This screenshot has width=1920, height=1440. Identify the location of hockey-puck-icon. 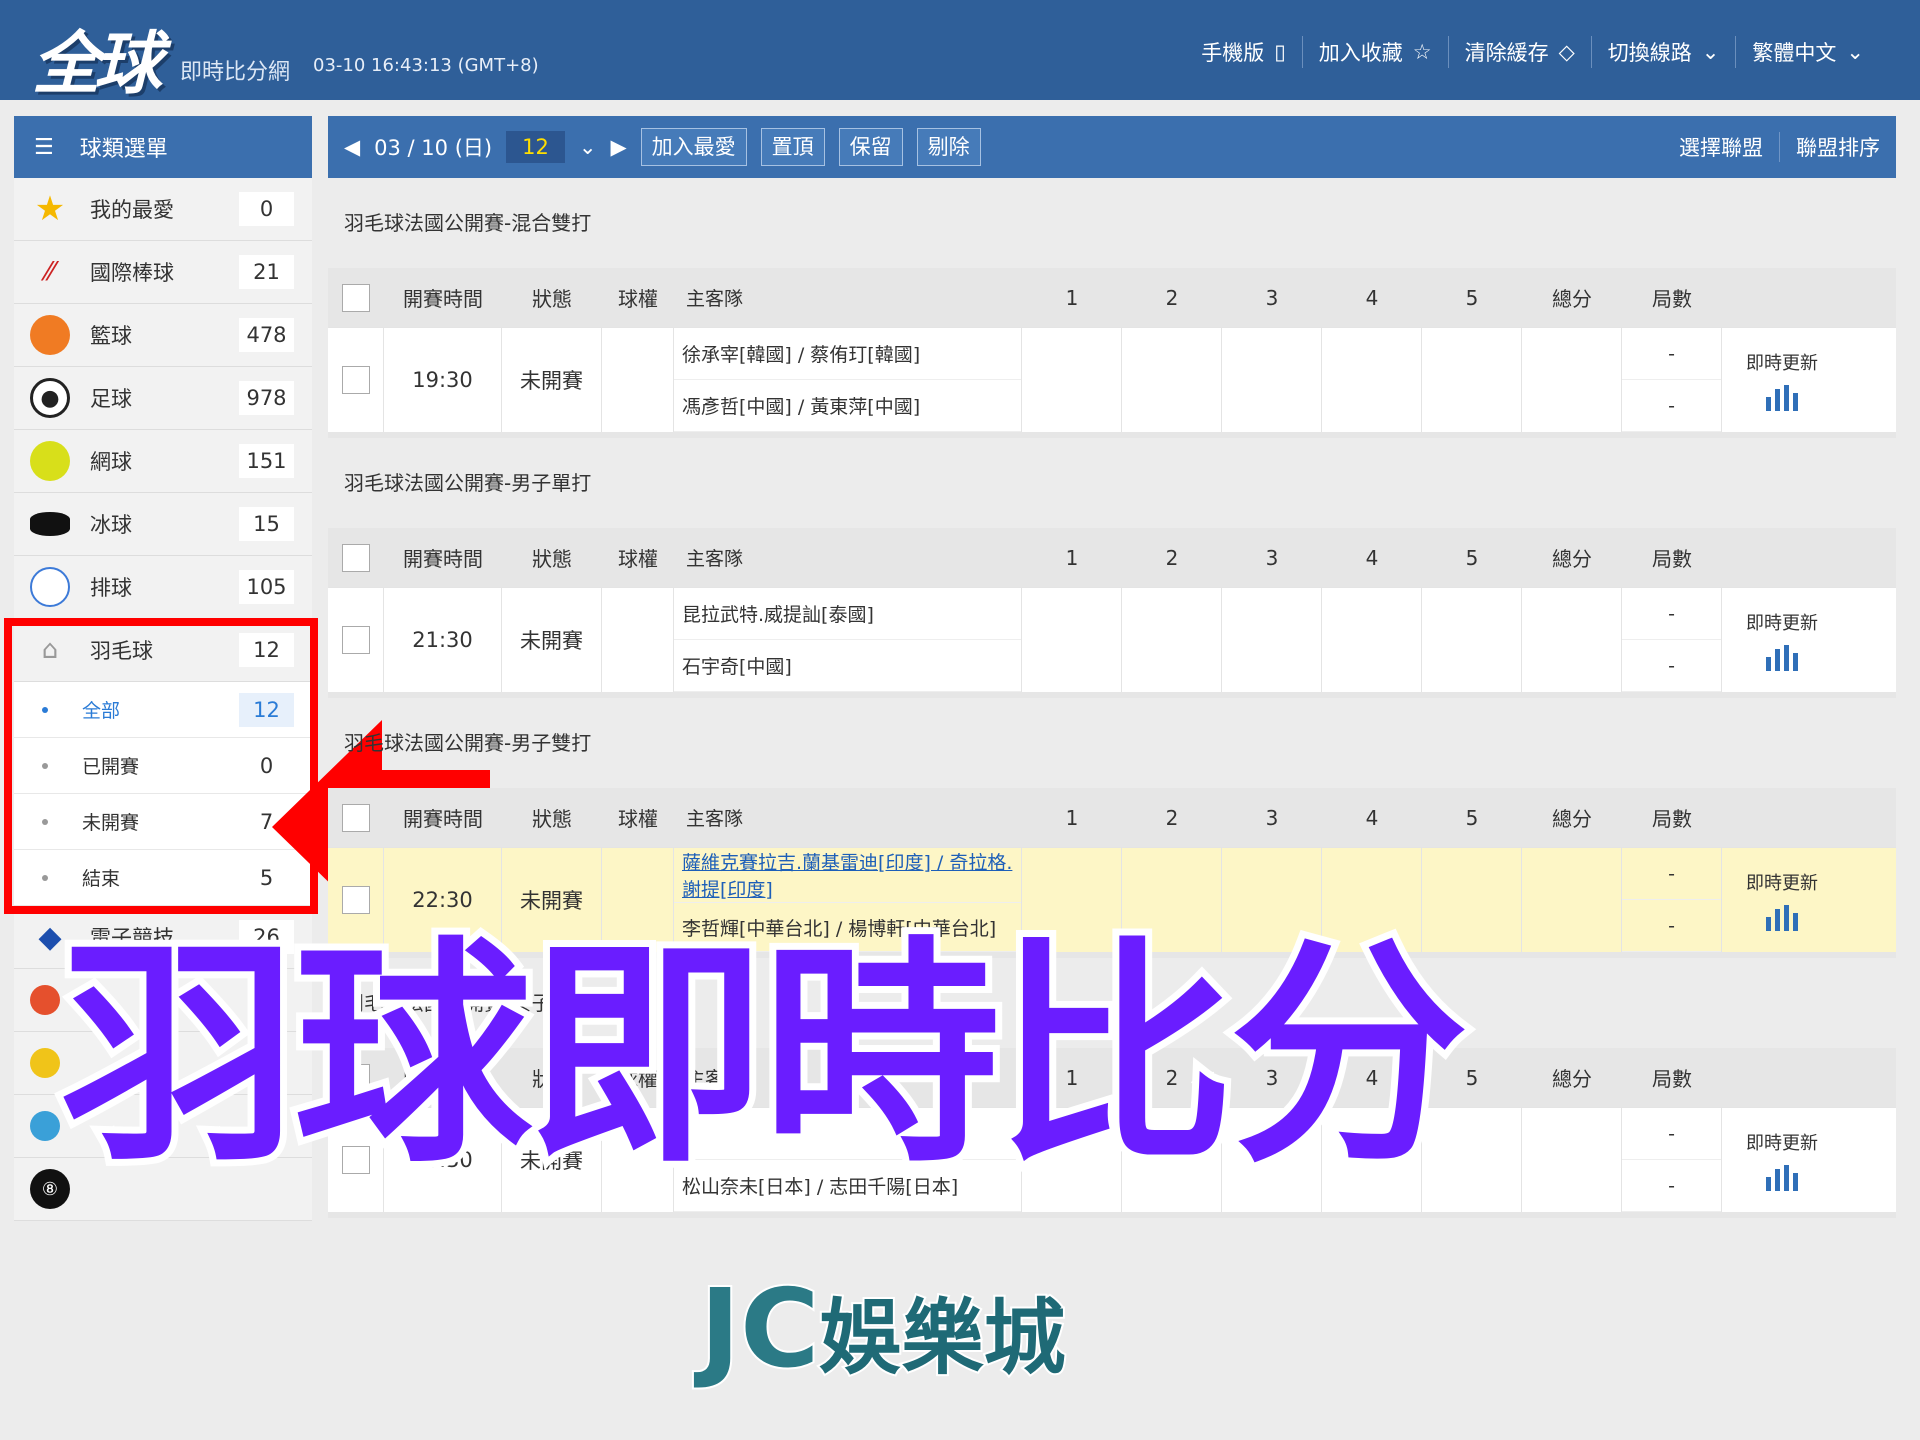
(50, 524).